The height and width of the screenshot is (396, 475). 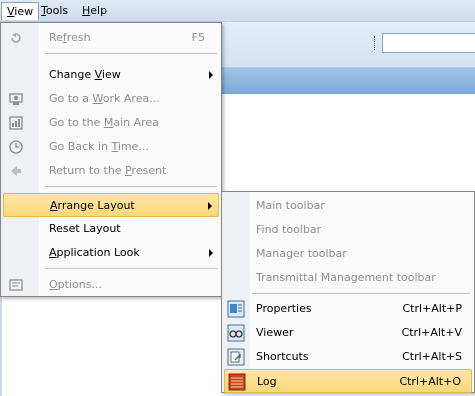 What do you see at coordinates (289, 229) in the screenshot?
I see `menu-item-label: Find toolbar` at bounding box center [289, 229].